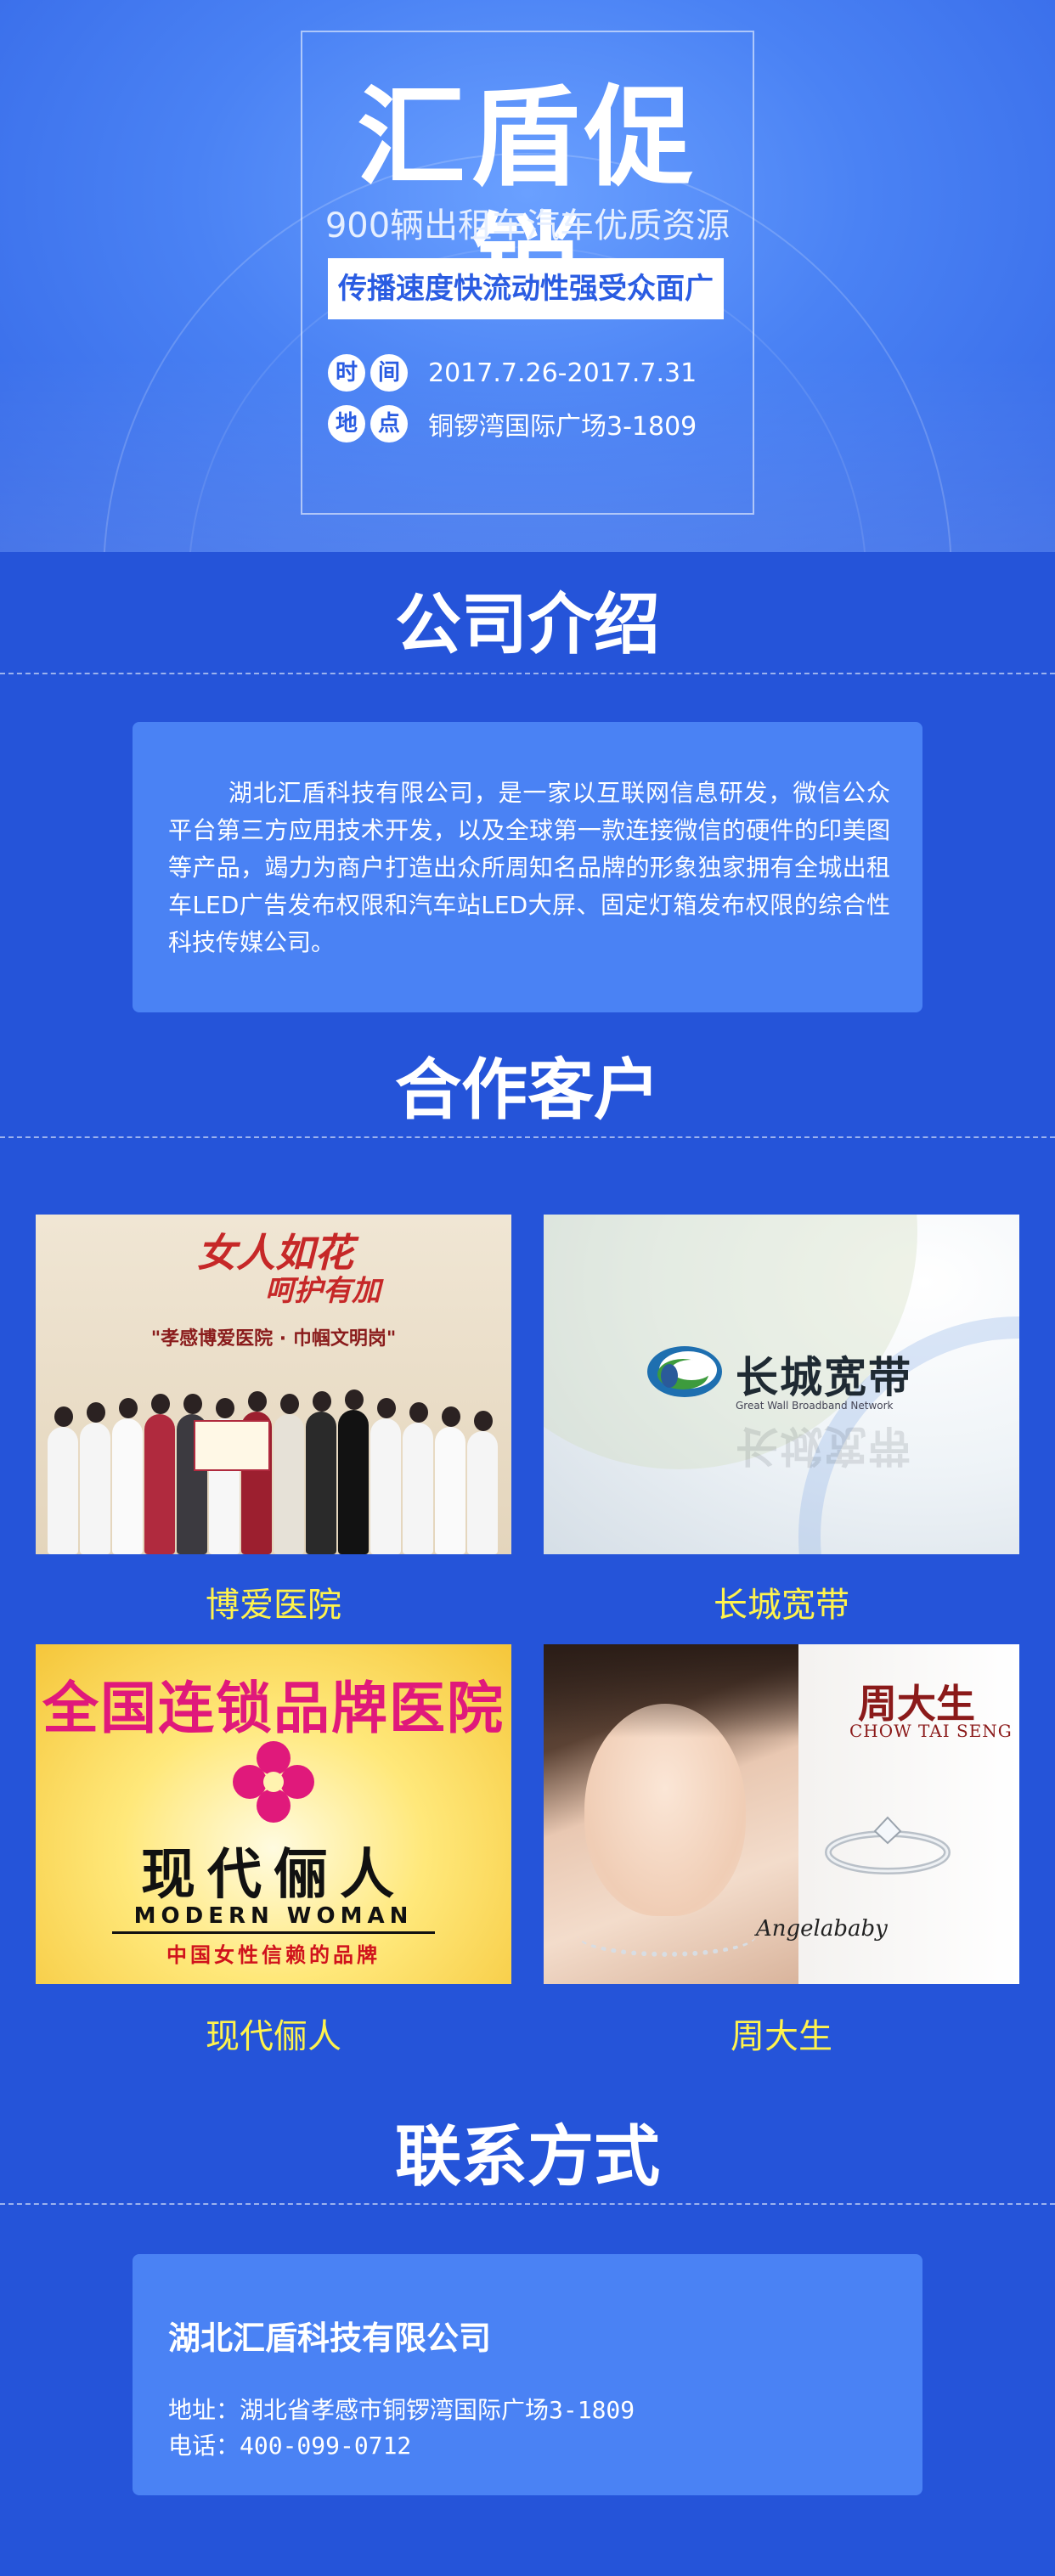  What do you see at coordinates (323, 1291) in the screenshot?
I see `boai-headline-2: 呵护有加` at bounding box center [323, 1291].